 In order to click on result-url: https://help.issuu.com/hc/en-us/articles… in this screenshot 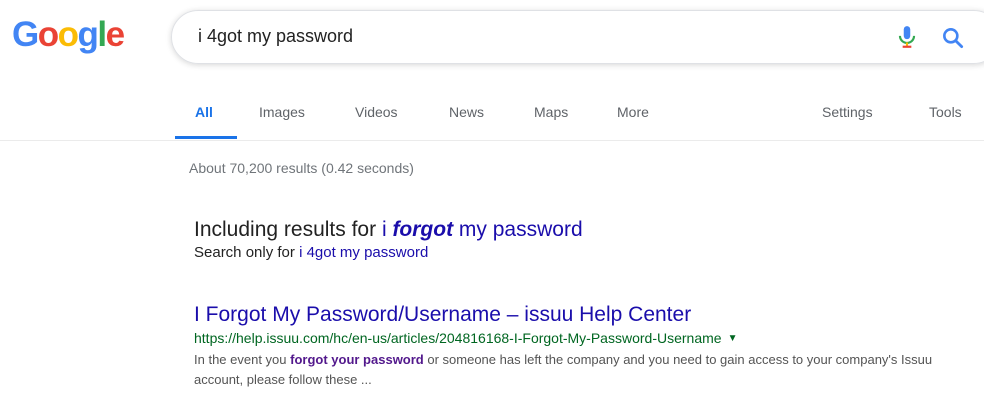, I will do `click(574, 338)`.